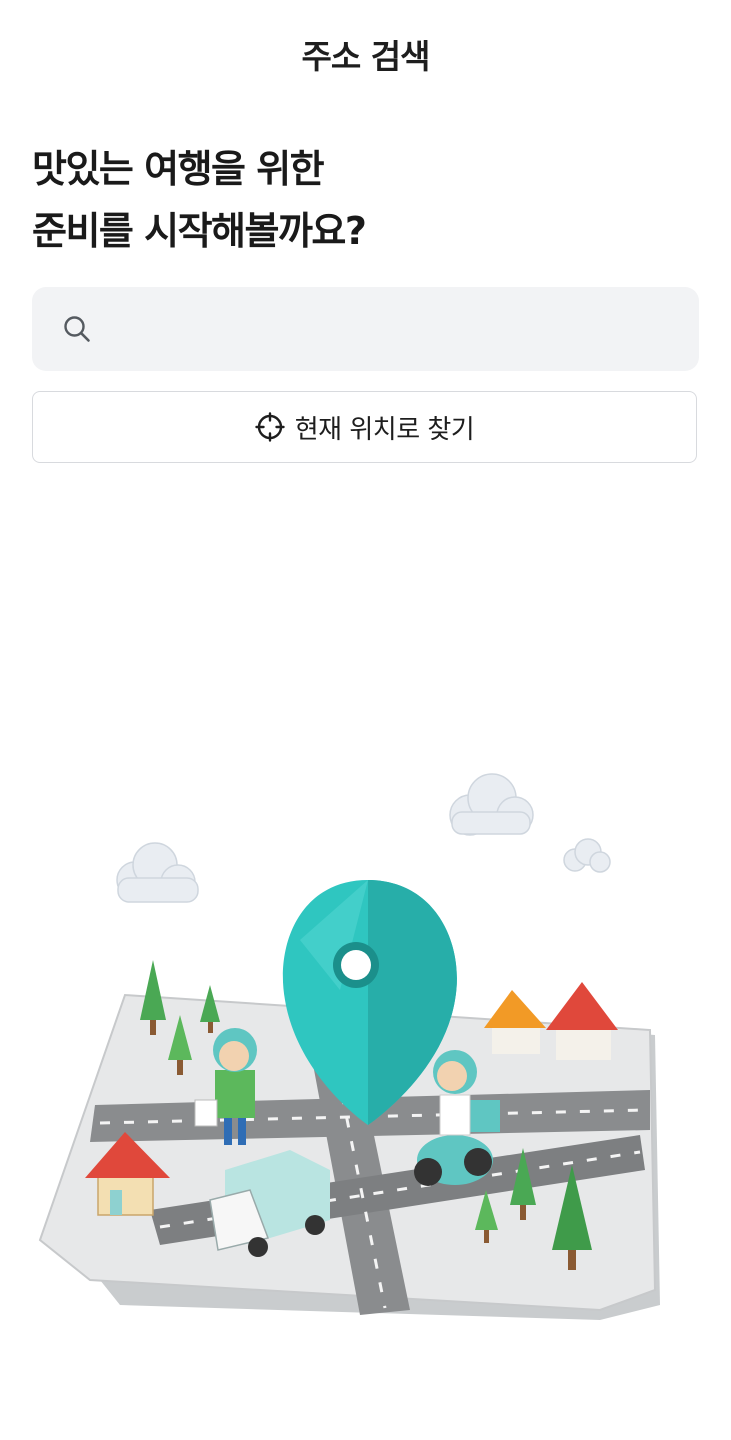 The image size is (731, 1440). I want to click on top-bar: 주소 검색, so click(365, 54).